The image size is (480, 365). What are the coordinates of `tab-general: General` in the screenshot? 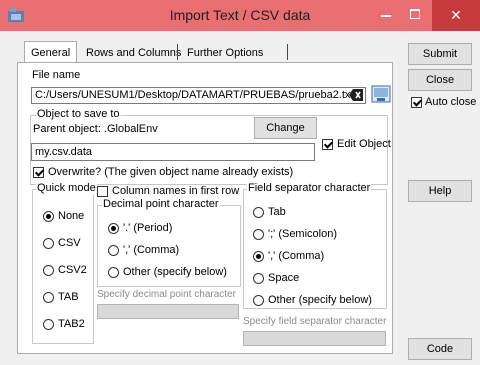 It's located at (51, 52).